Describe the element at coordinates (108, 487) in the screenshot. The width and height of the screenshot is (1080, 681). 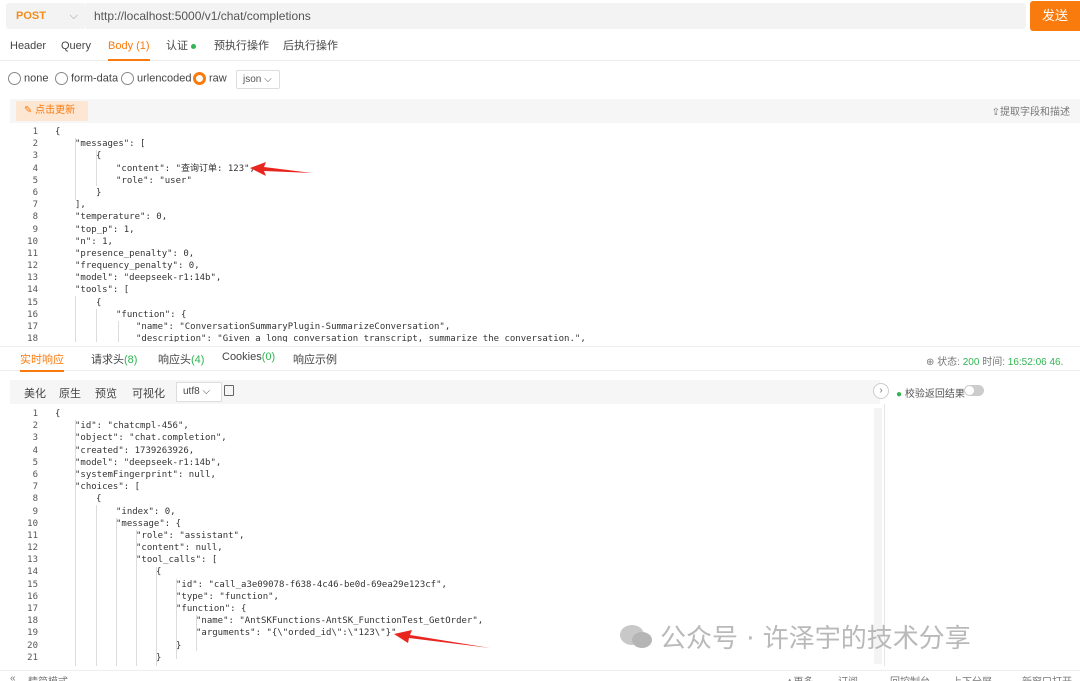
I see `code-text: "choices": [` at that location.